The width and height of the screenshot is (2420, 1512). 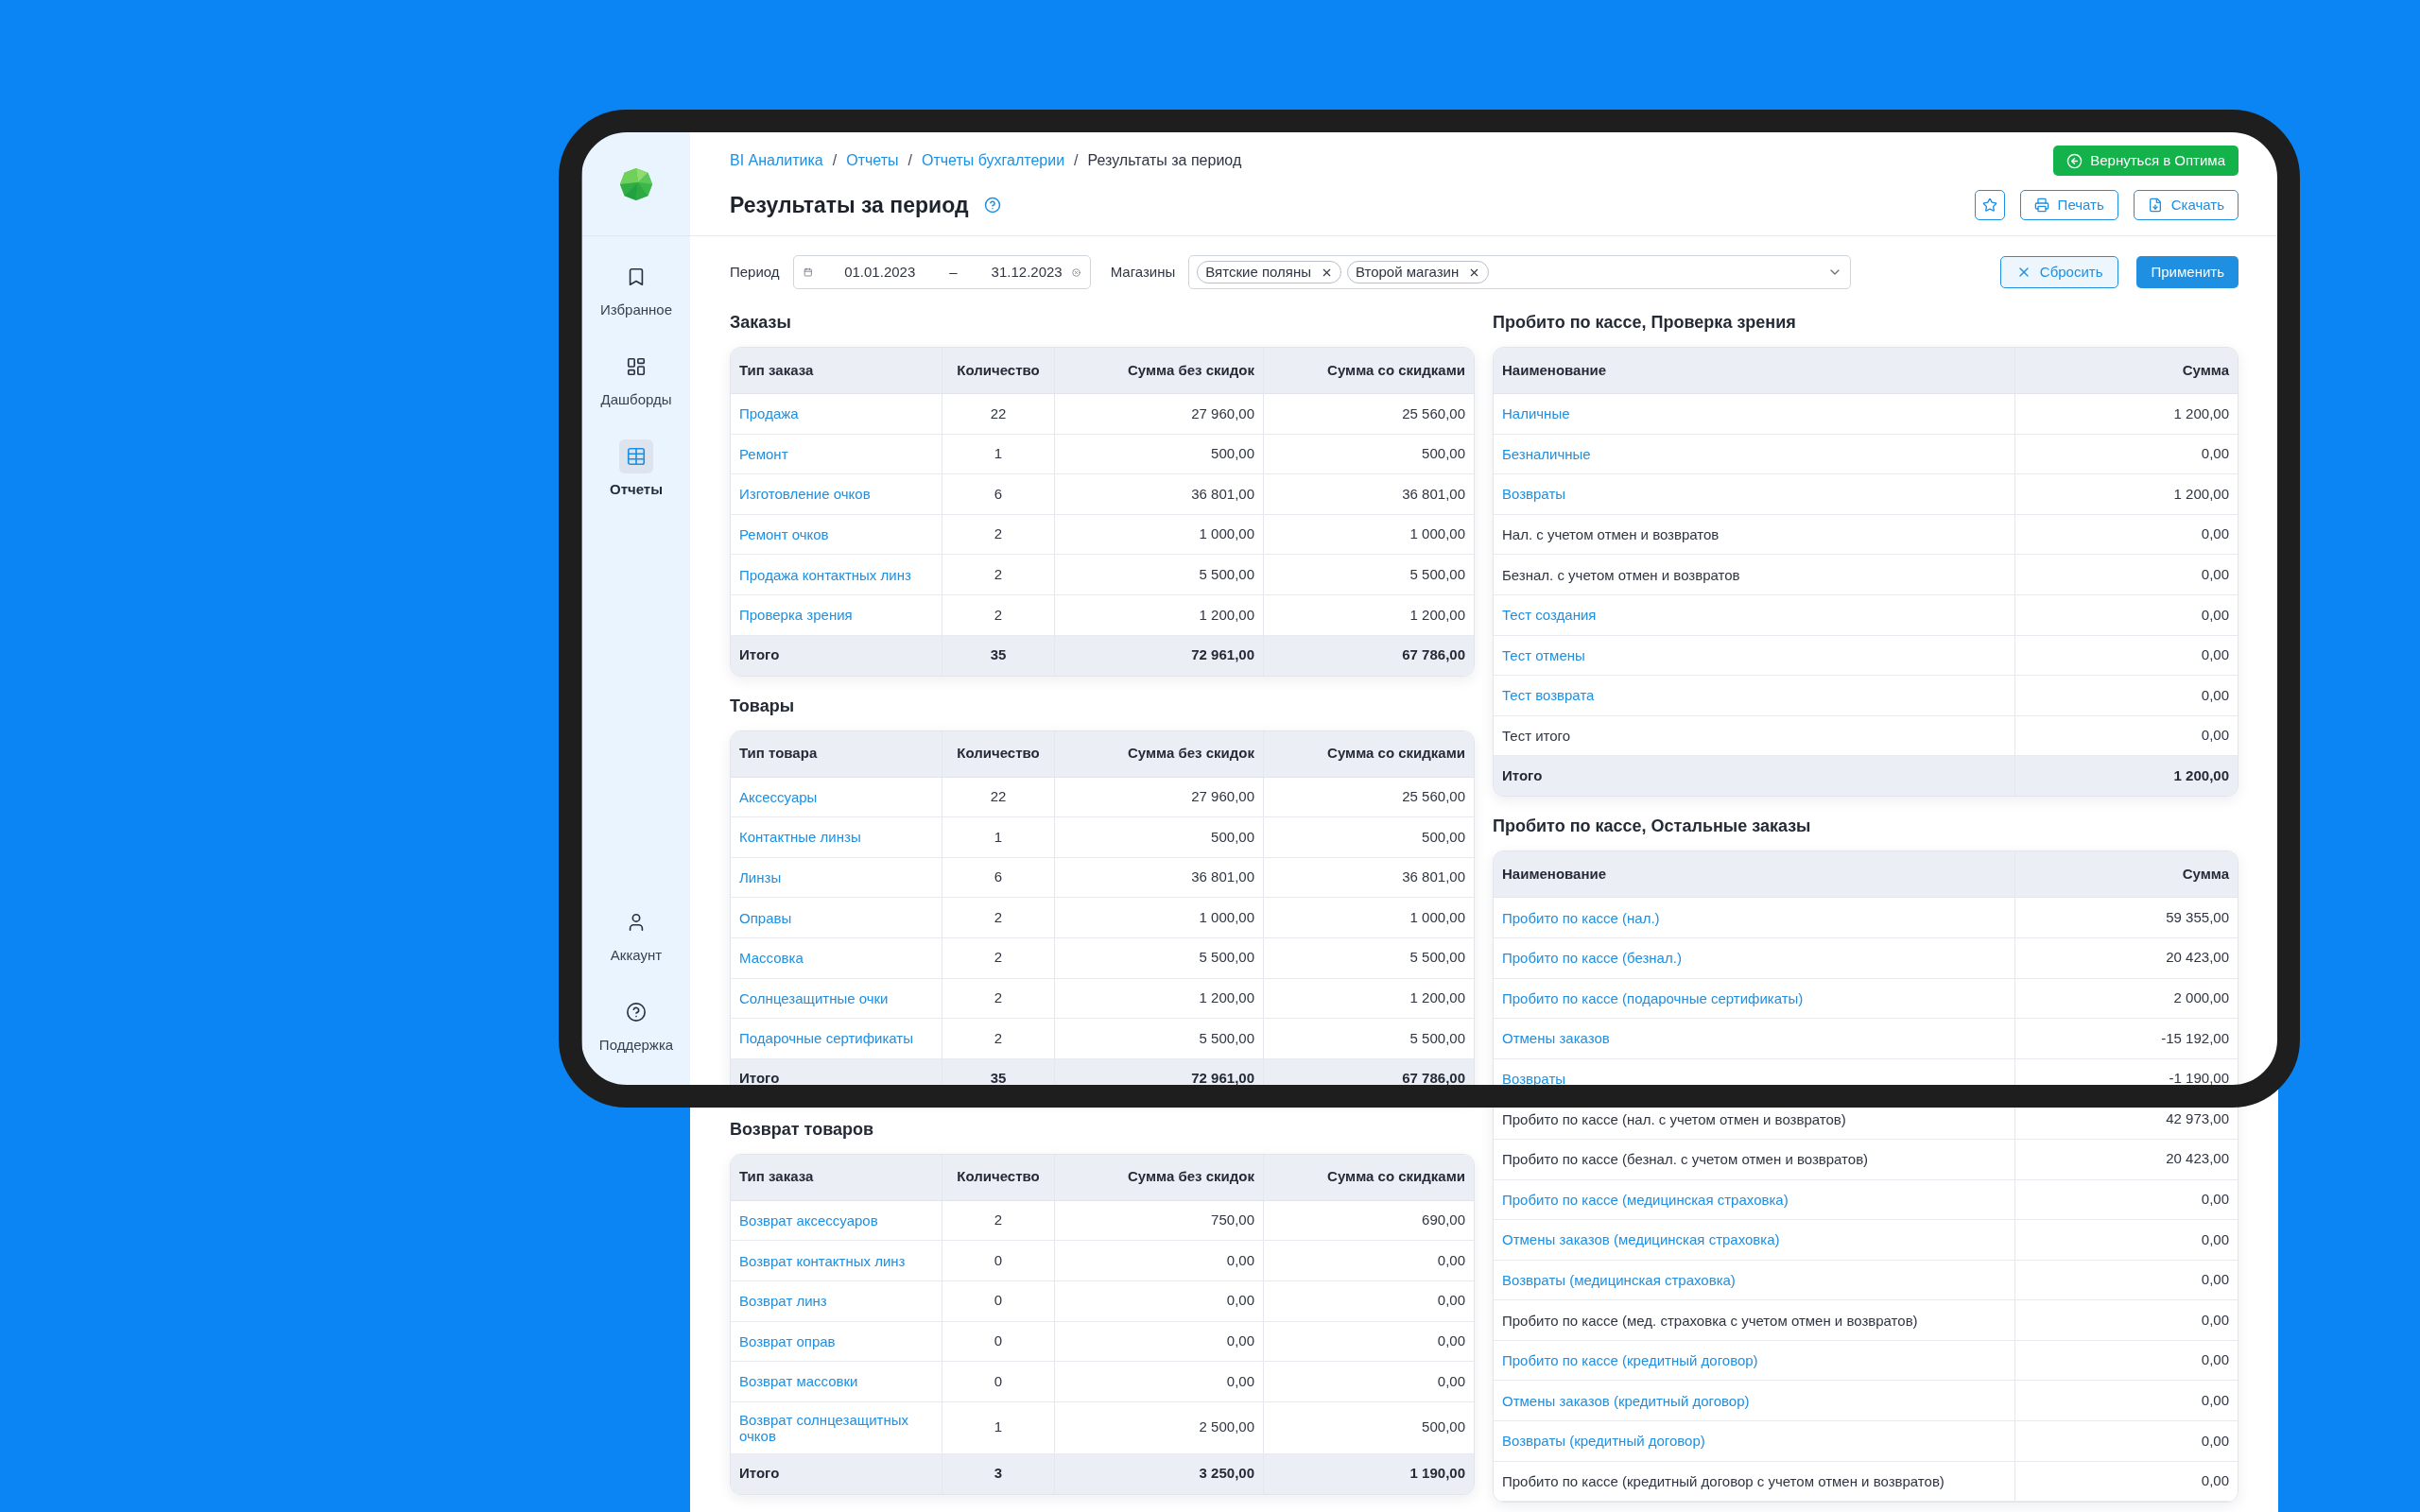 What do you see at coordinates (1754, 1280) in the screenshot?
I see `row-link: Возвраты (медицинская страховка)` at bounding box center [1754, 1280].